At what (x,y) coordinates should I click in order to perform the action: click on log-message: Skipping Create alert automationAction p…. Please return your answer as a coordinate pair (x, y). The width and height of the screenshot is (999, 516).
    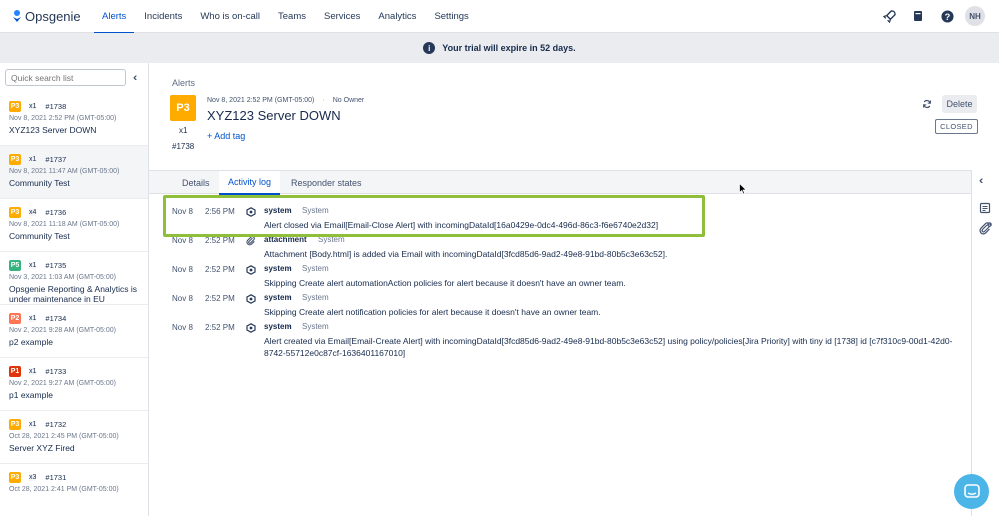
    Looking at the image, I should click on (445, 283).